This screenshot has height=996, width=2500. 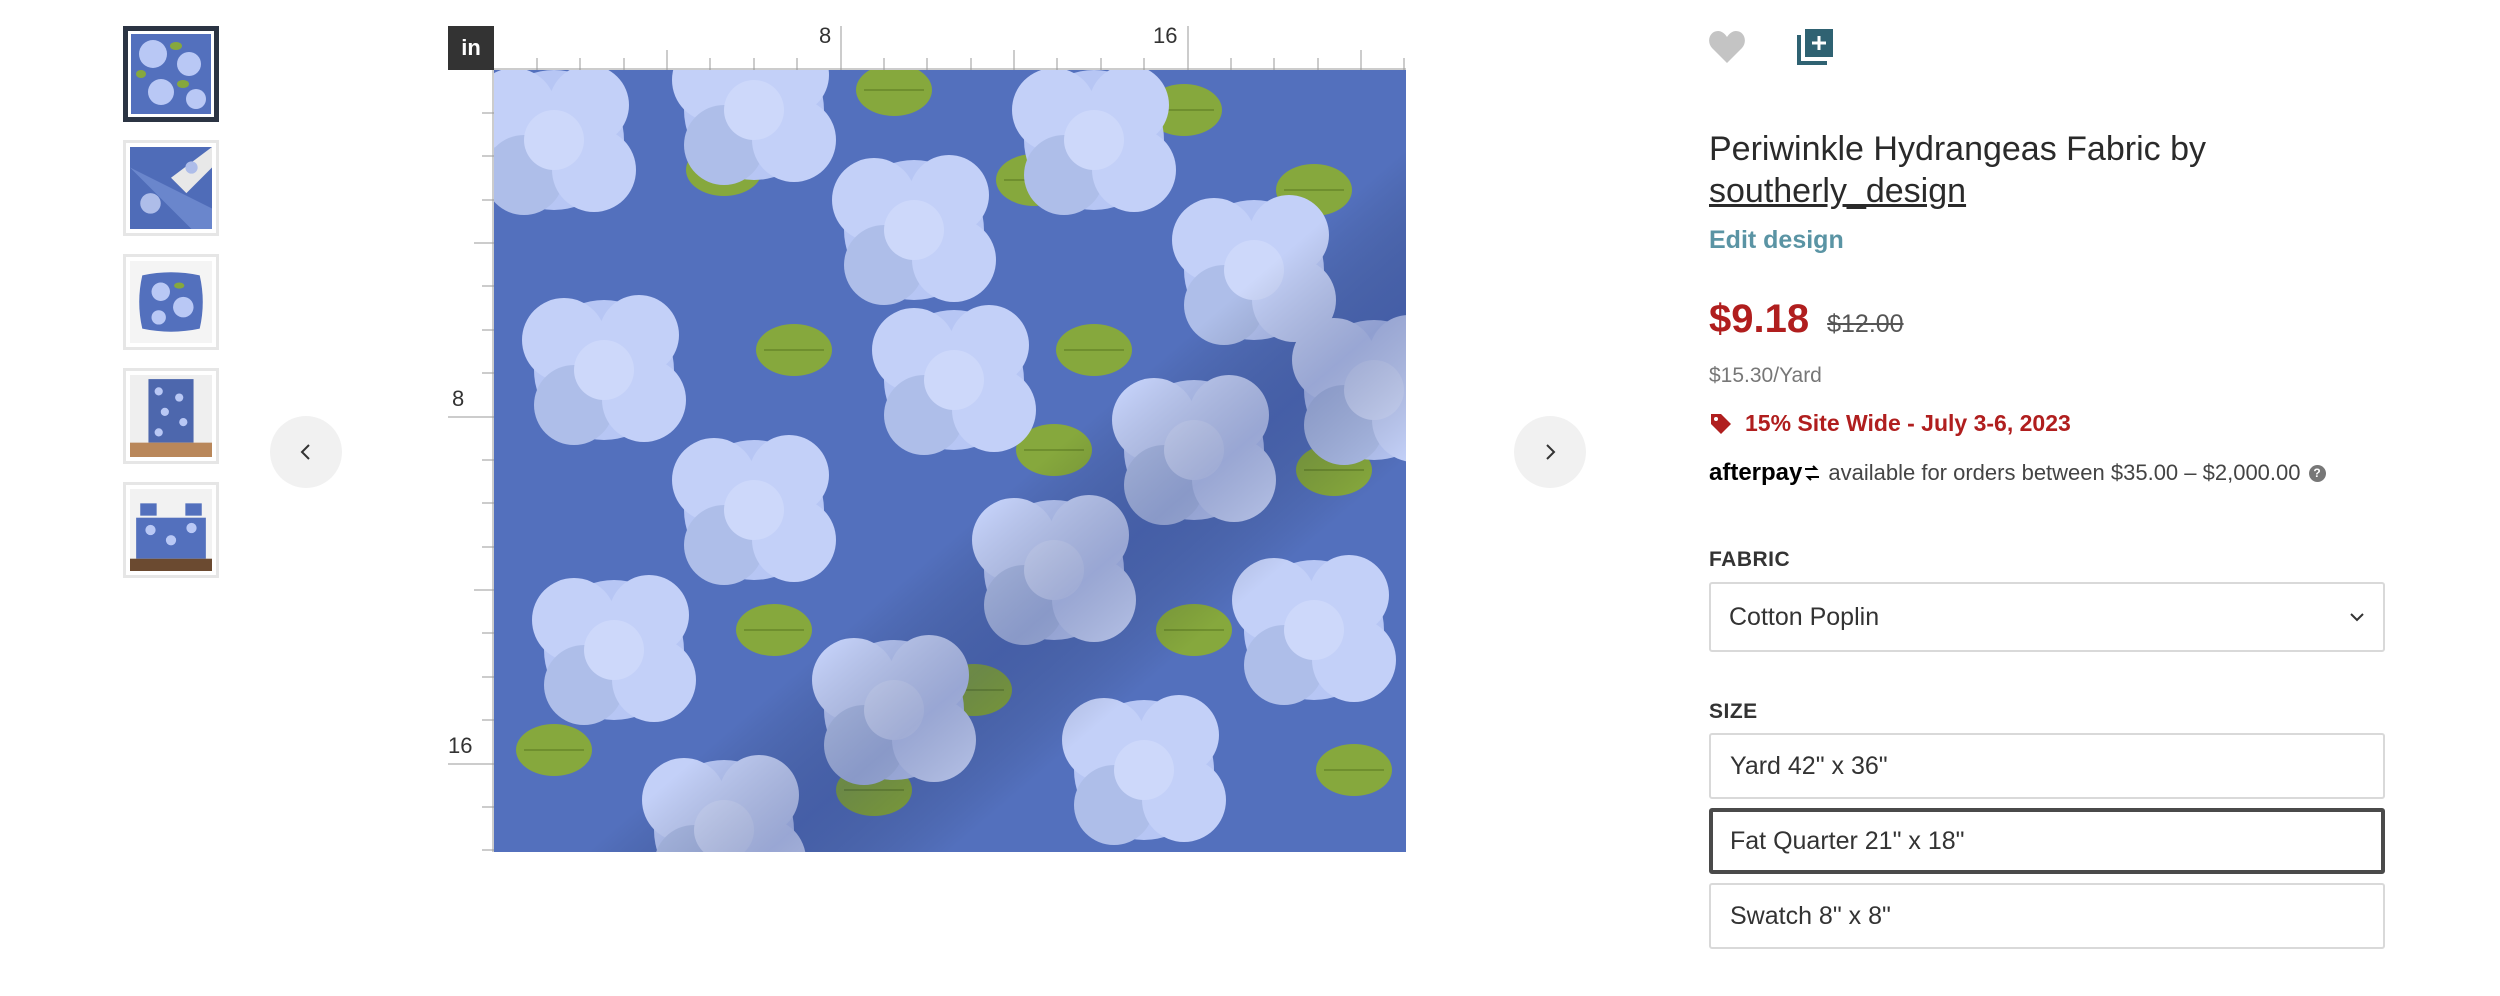 I want to click on afterpay-logo-text: afterpay, so click(x=1756, y=472).